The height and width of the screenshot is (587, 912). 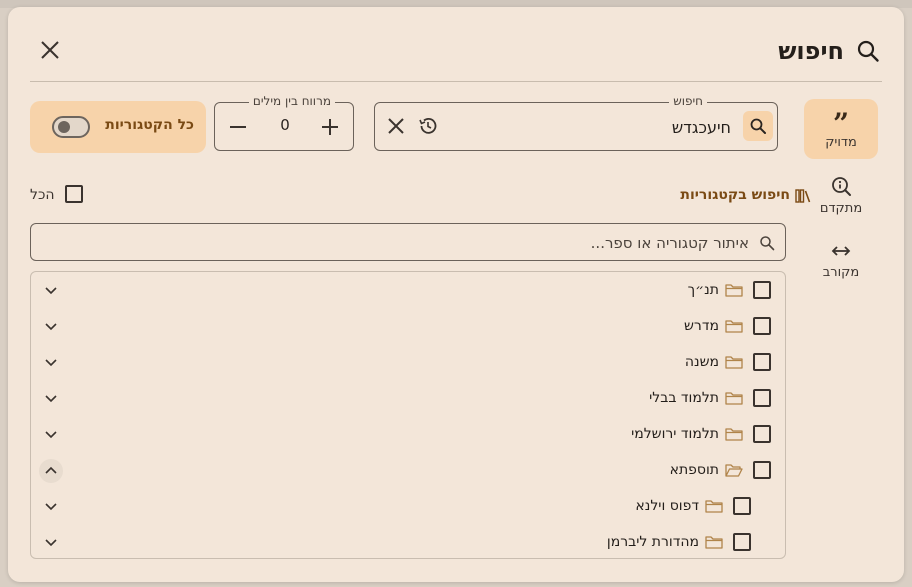 I want to click on search-field: חיפוש, so click(x=576, y=122).